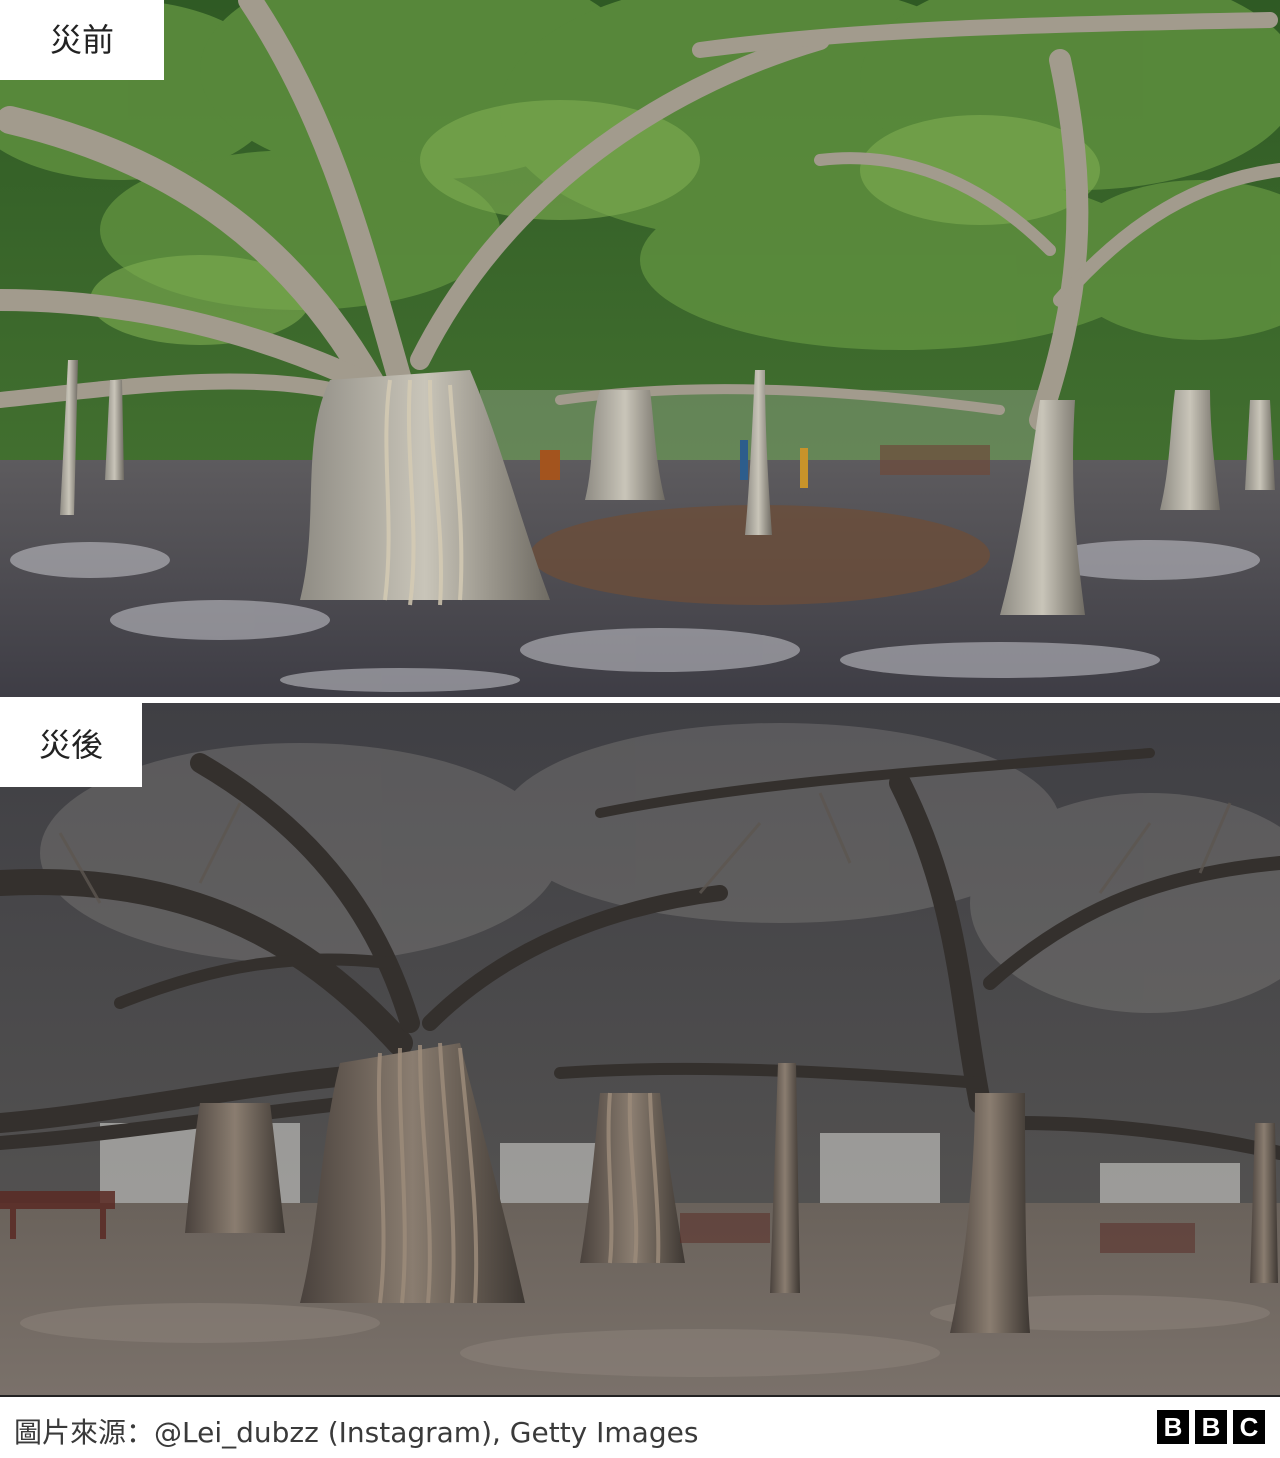  I want to click on bbc-logo-letter-b2: B, so click(1211, 1427).